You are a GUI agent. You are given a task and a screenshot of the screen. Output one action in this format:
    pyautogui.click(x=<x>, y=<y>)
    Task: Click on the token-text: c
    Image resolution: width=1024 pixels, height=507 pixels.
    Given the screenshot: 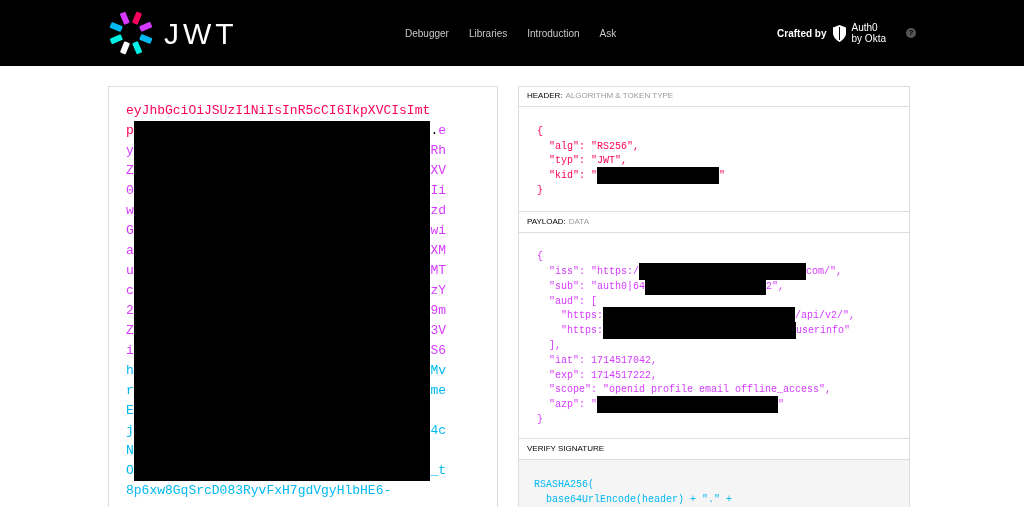 What is the action you would take?
    pyautogui.click(x=130, y=291)
    